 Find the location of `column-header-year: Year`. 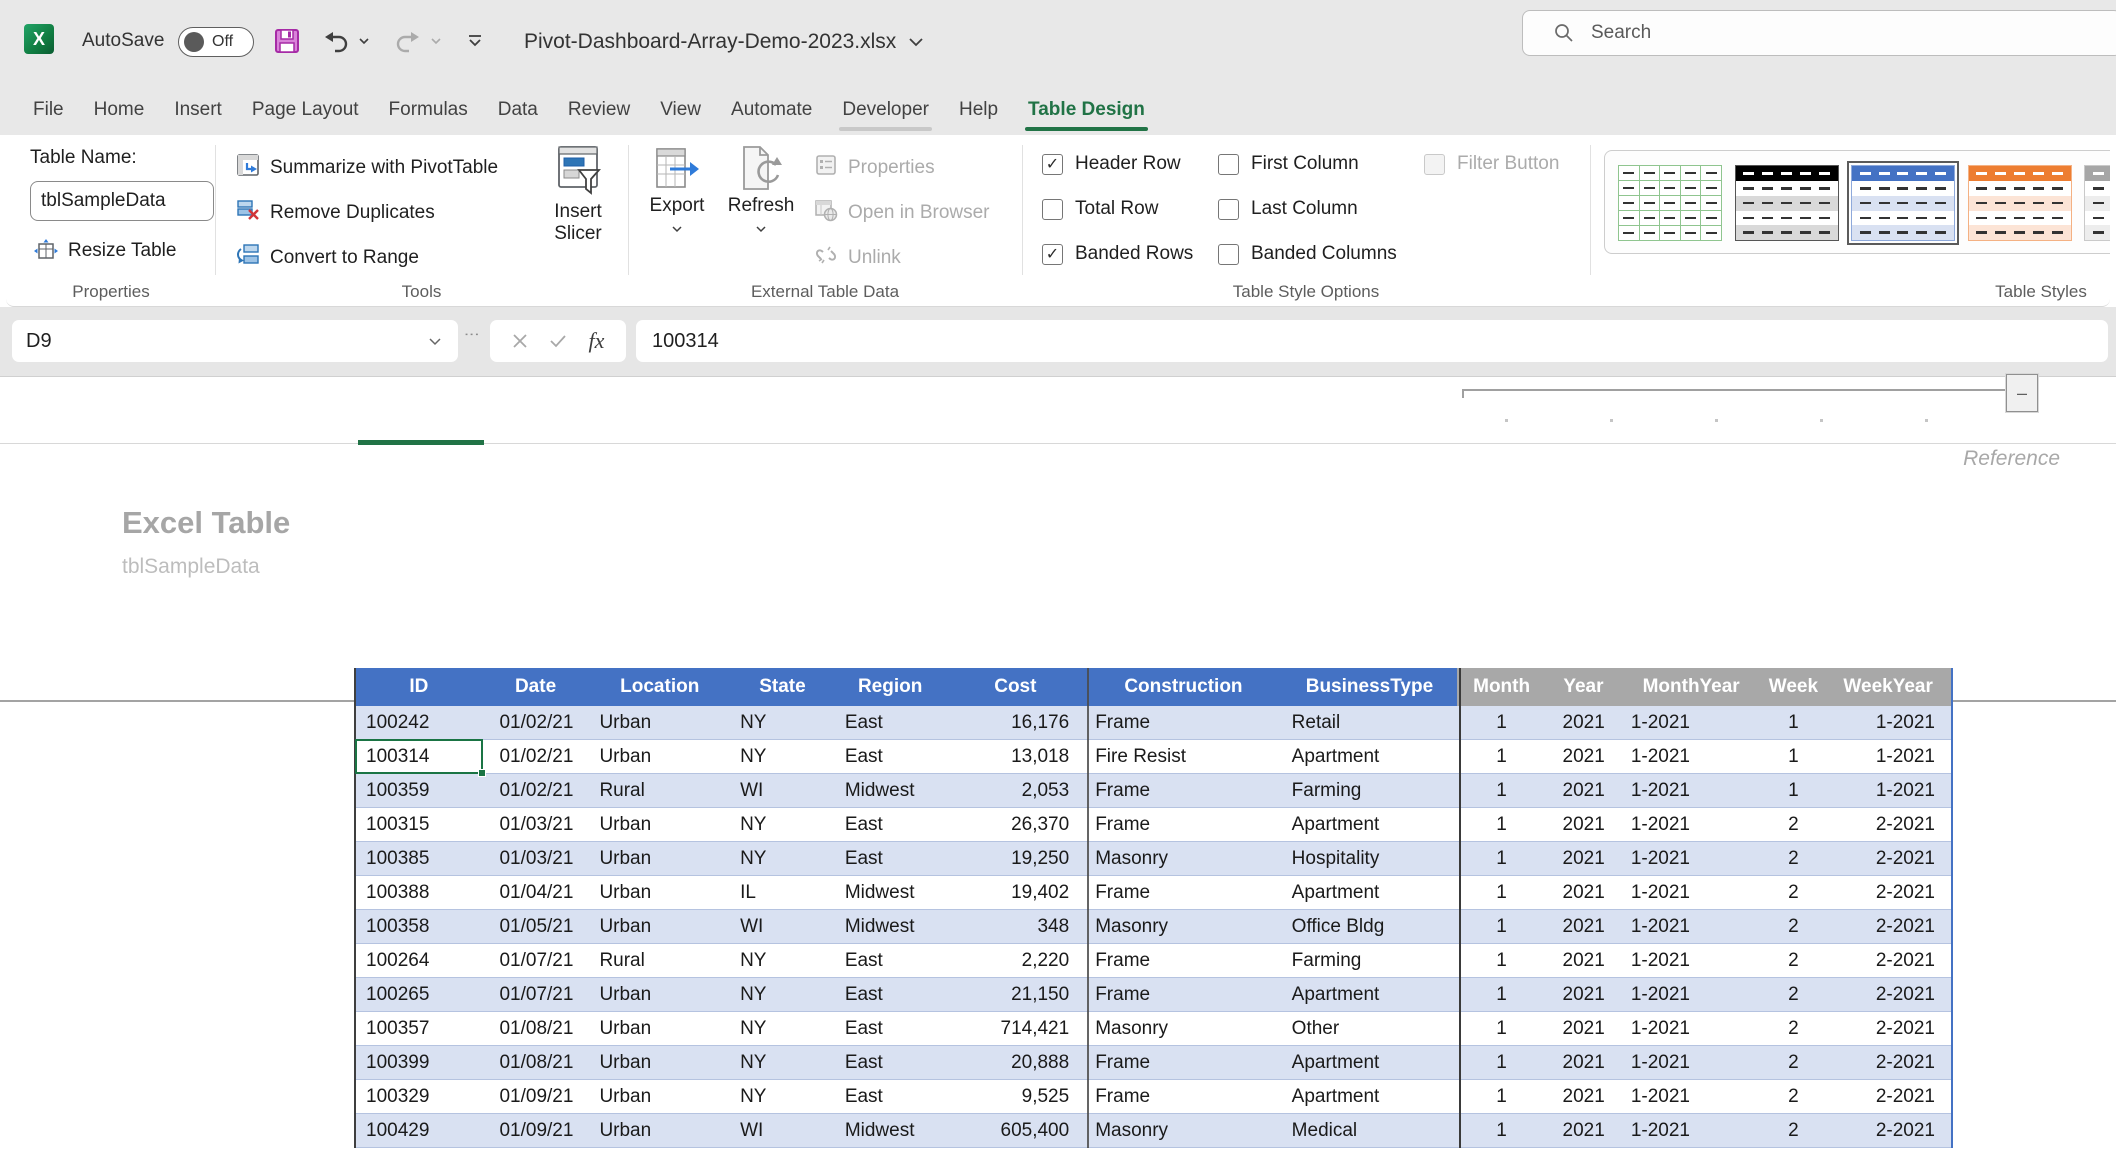

column-header-year: Year is located at coordinates (1583, 687).